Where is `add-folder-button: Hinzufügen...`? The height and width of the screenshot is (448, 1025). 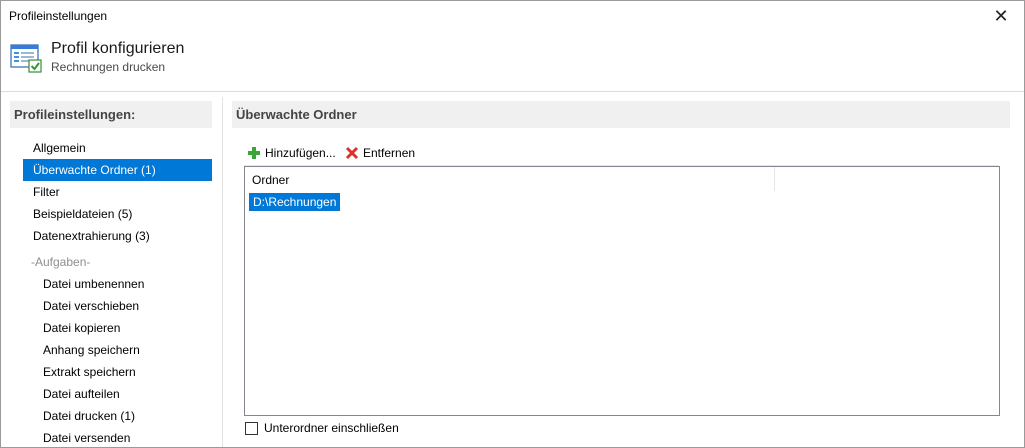 add-folder-button: Hinzufügen... is located at coordinates (291, 153).